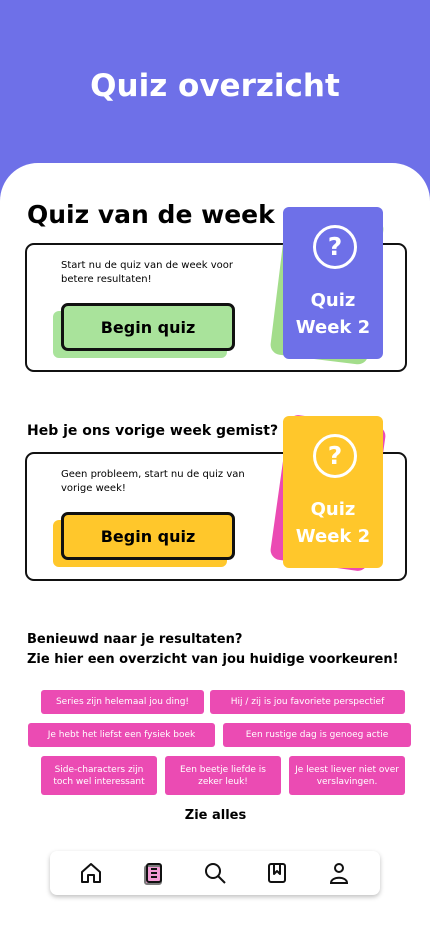 The height and width of the screenshot is (932, 430). Describe the element at coordinates (333, 536) in the screenshot. I see `previous-quiz-card-line2: Week 2` at that location.